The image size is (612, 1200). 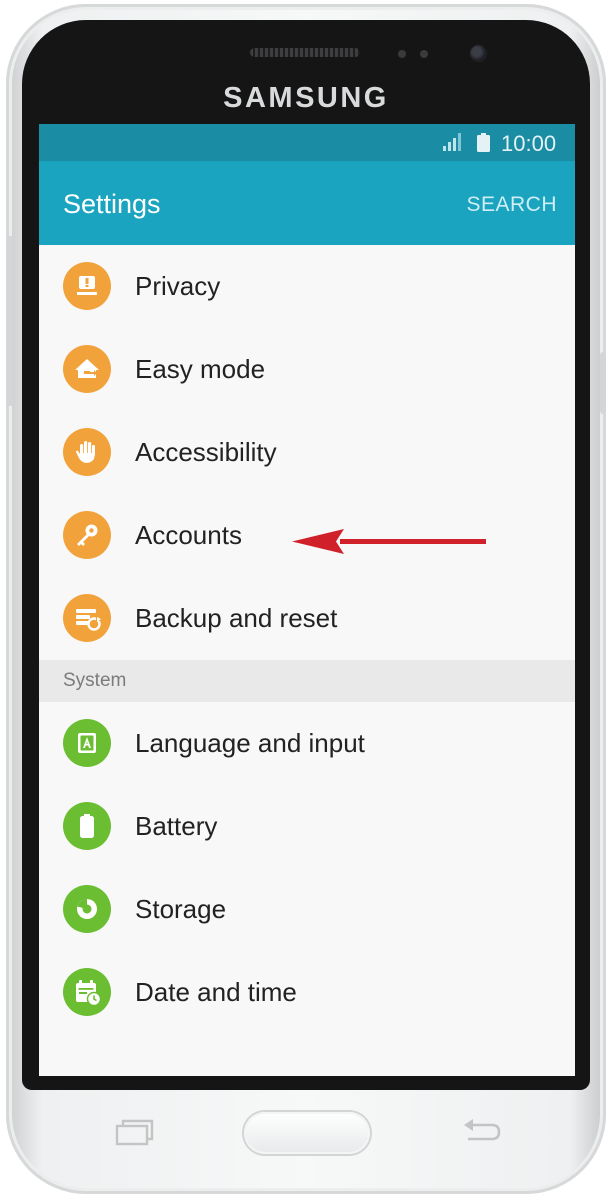 I want to click on settings-item-language-input: Language and input, so click(x=307, y=743).